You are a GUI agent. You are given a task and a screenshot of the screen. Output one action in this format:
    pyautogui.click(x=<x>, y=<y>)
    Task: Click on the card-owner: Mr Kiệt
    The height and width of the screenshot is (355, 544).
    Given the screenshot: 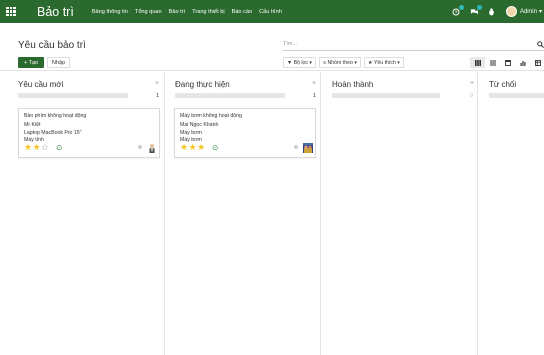 What is the action you would take?
    pyautogui.click(x=32, y=125)
    